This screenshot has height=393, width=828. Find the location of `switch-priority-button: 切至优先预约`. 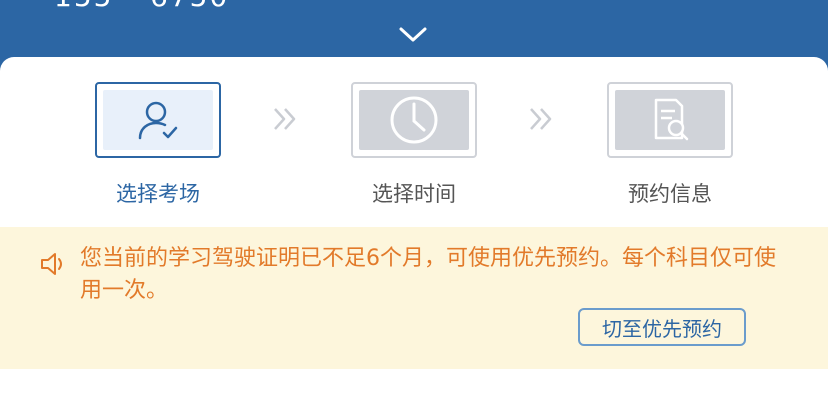

switch-priority-button: 切至优先预约 is located at coordinates (662, 327).